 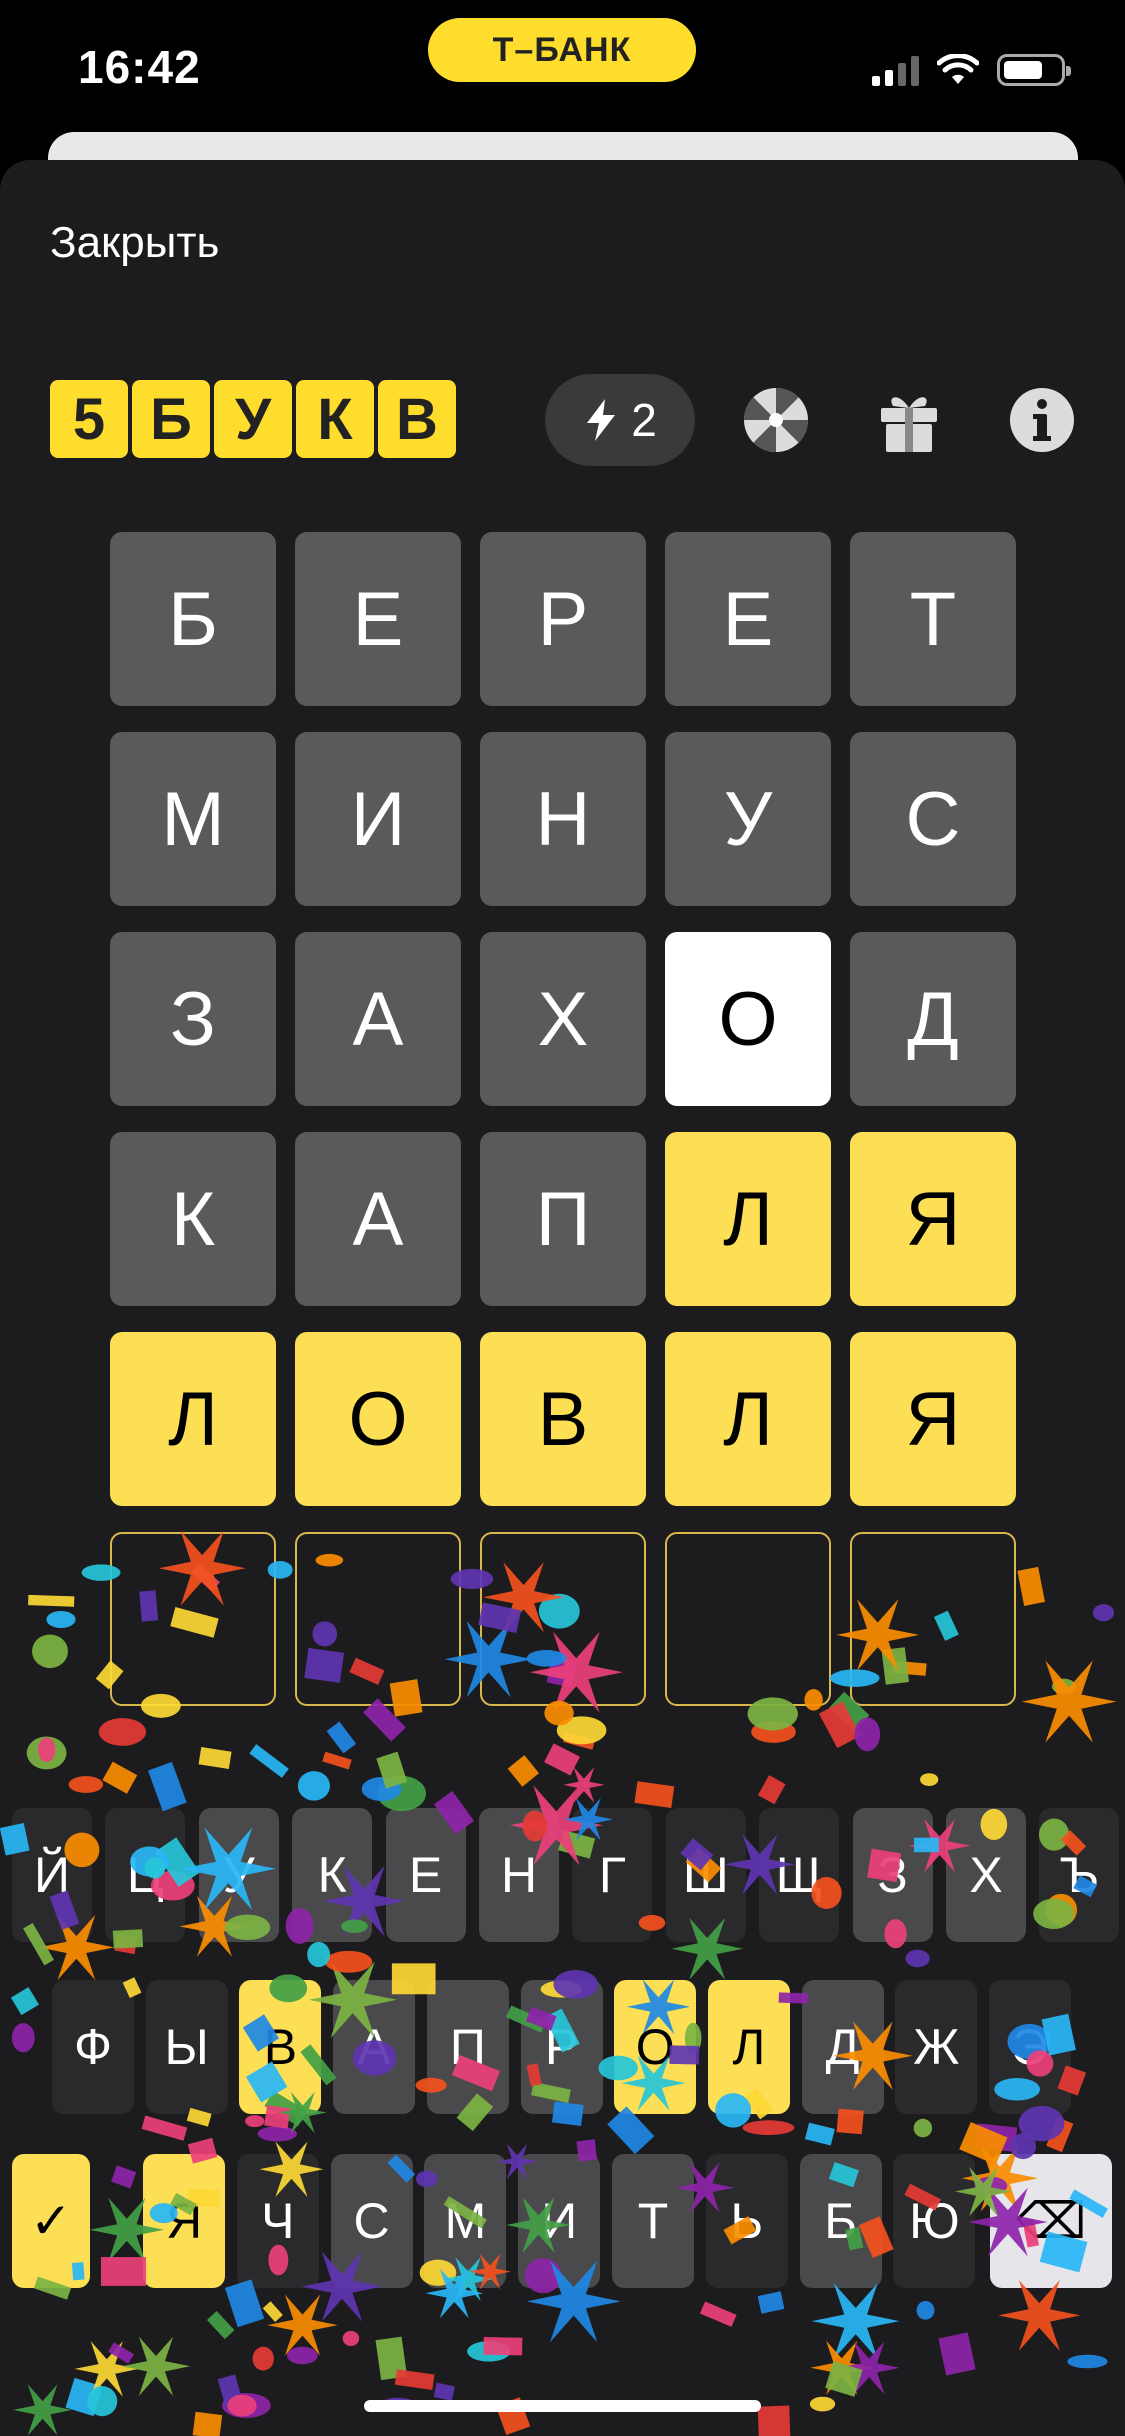 What do you see at coordinates (1079, 1875) in the screenshot?
I see `key-Ъ: Ъ` at bounding box center [1079, 1875].